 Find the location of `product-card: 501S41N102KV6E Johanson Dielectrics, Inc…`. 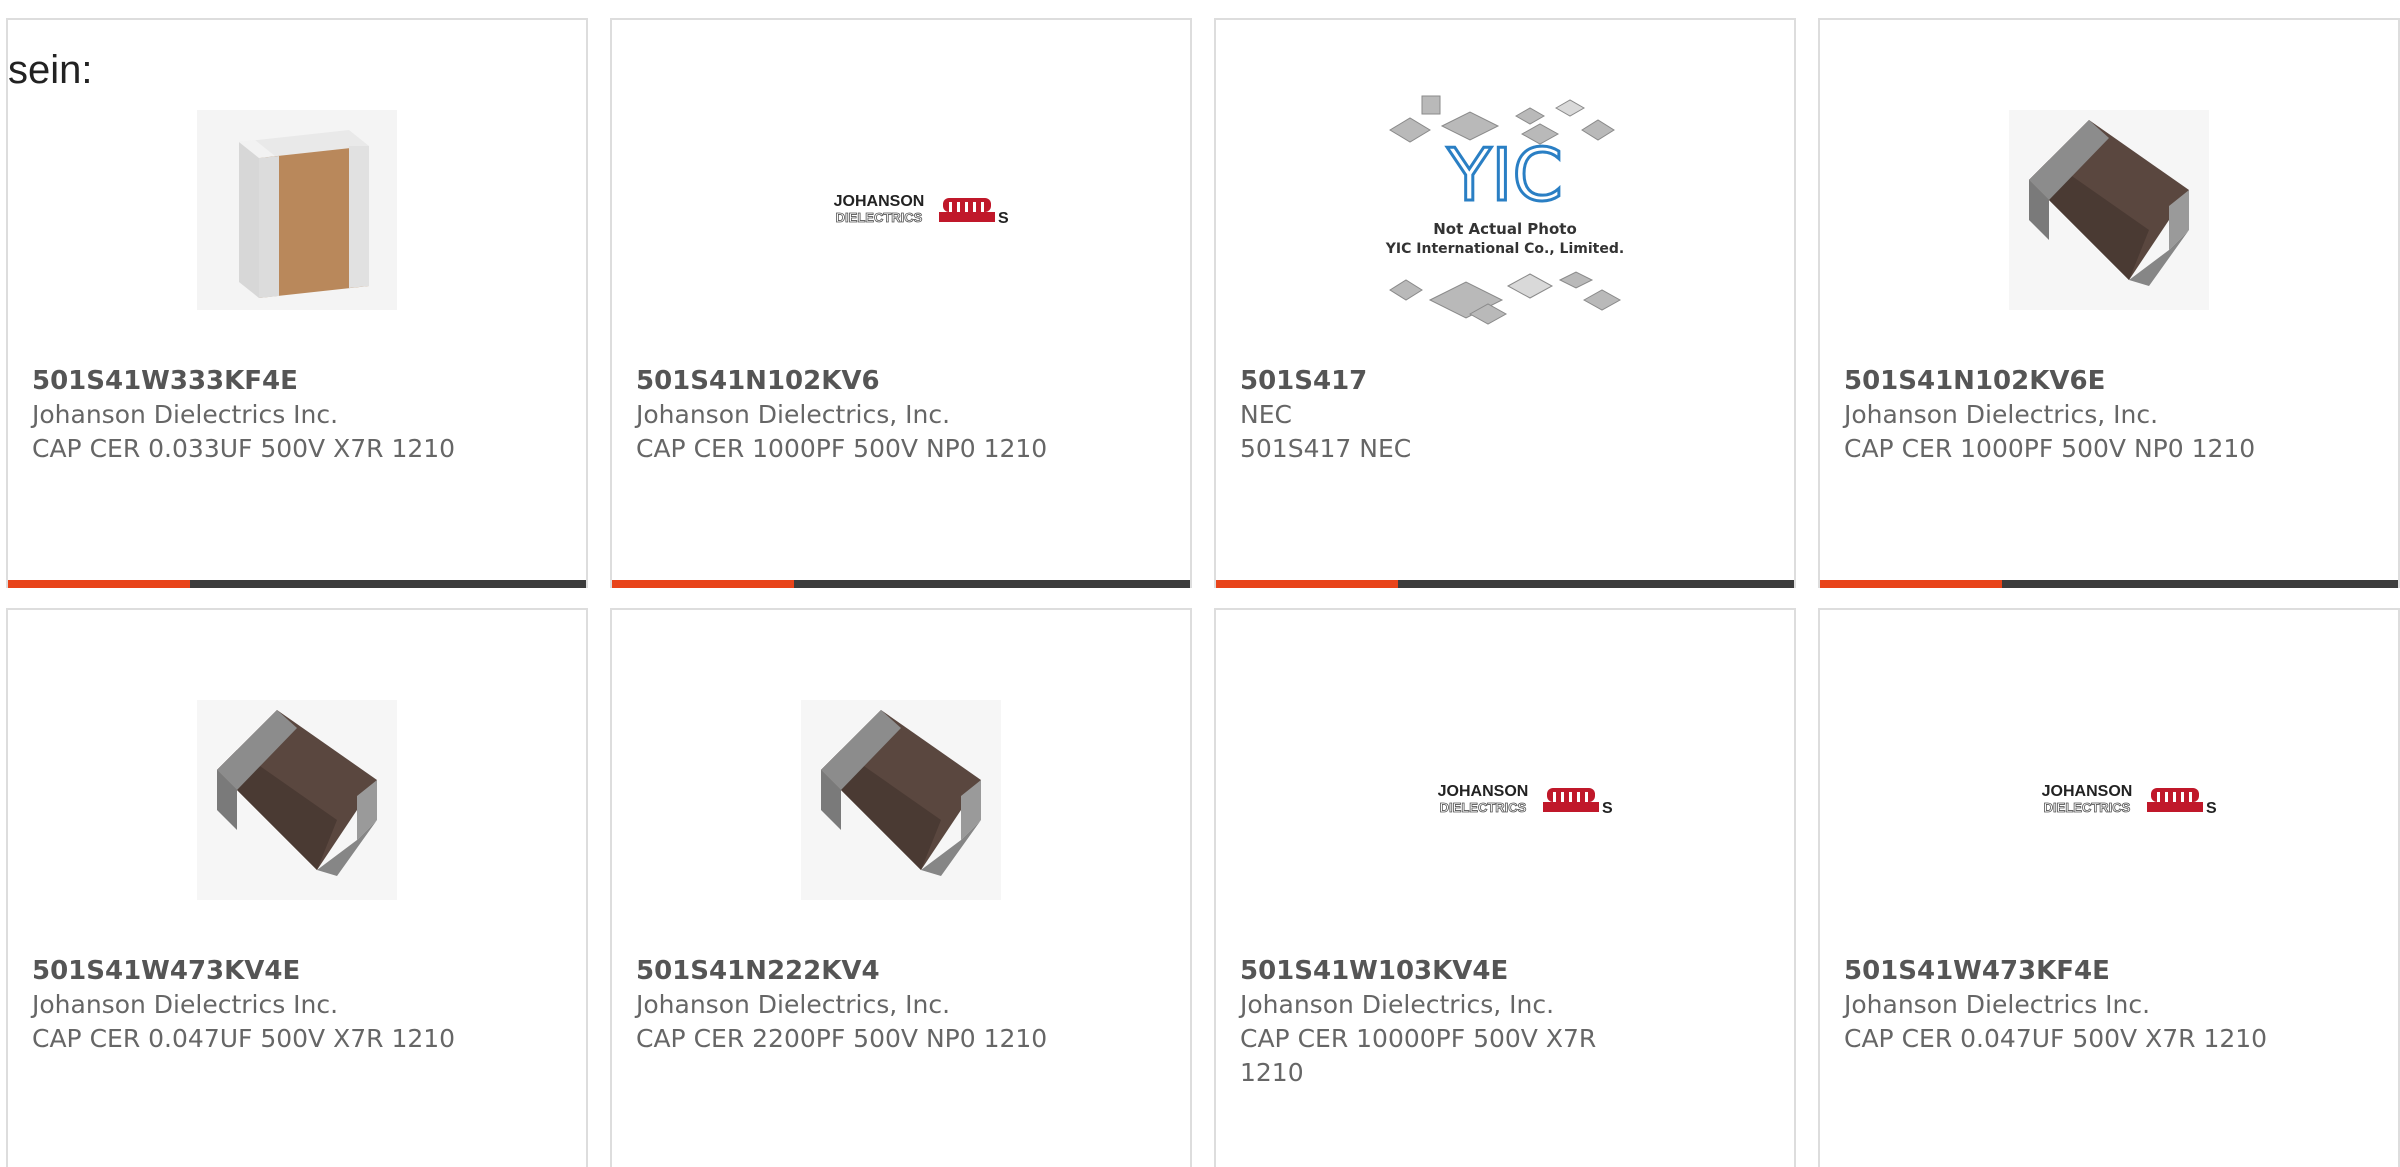

product-card: 501S41N102KV6E Johanson Dielectrics, Inc… is located at coordinates (2109, 303).